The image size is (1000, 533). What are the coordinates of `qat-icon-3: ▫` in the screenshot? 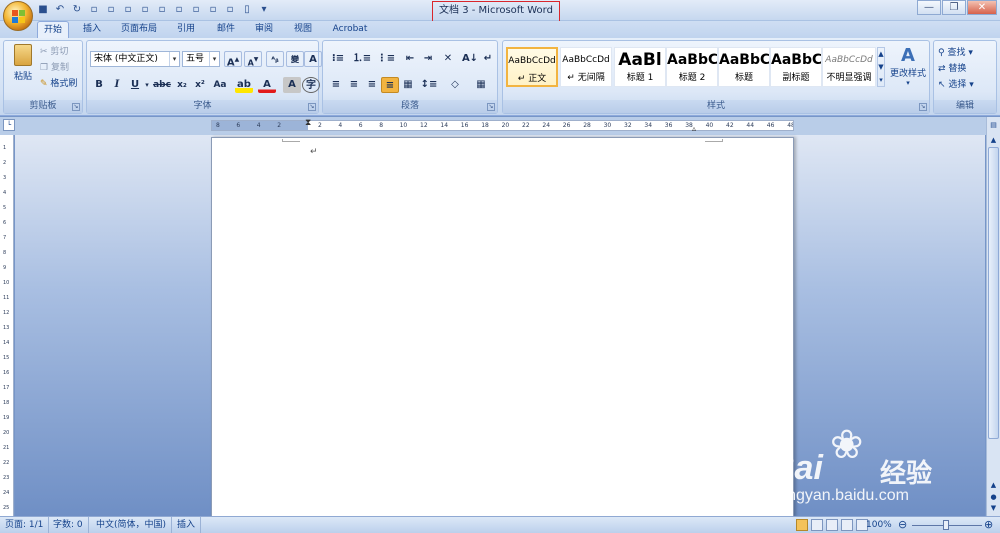 It's located at (128, 10).